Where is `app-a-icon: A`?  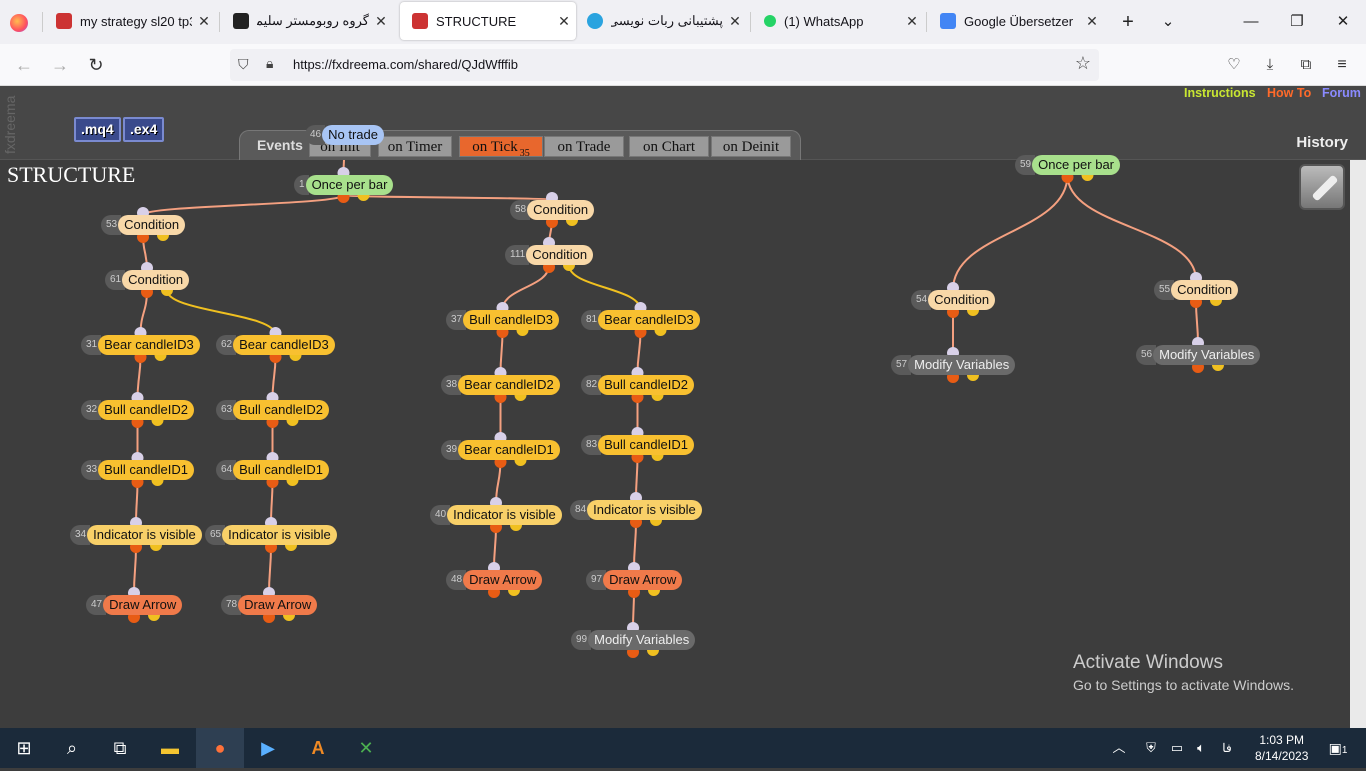 app-a-icon: A is located at coordinates (318, 748).